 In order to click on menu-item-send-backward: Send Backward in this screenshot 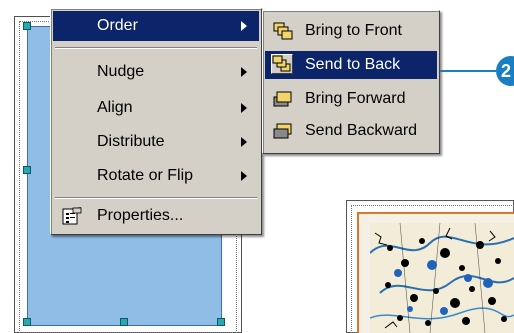, I will do `click(351, 131)`.